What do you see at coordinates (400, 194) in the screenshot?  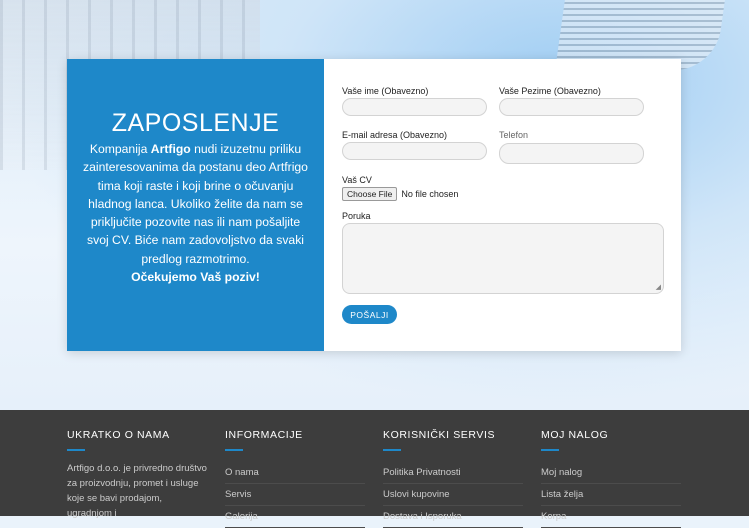 I see `cv-file-picker: Choose File No file chosen` at bounding box center [400, 194].